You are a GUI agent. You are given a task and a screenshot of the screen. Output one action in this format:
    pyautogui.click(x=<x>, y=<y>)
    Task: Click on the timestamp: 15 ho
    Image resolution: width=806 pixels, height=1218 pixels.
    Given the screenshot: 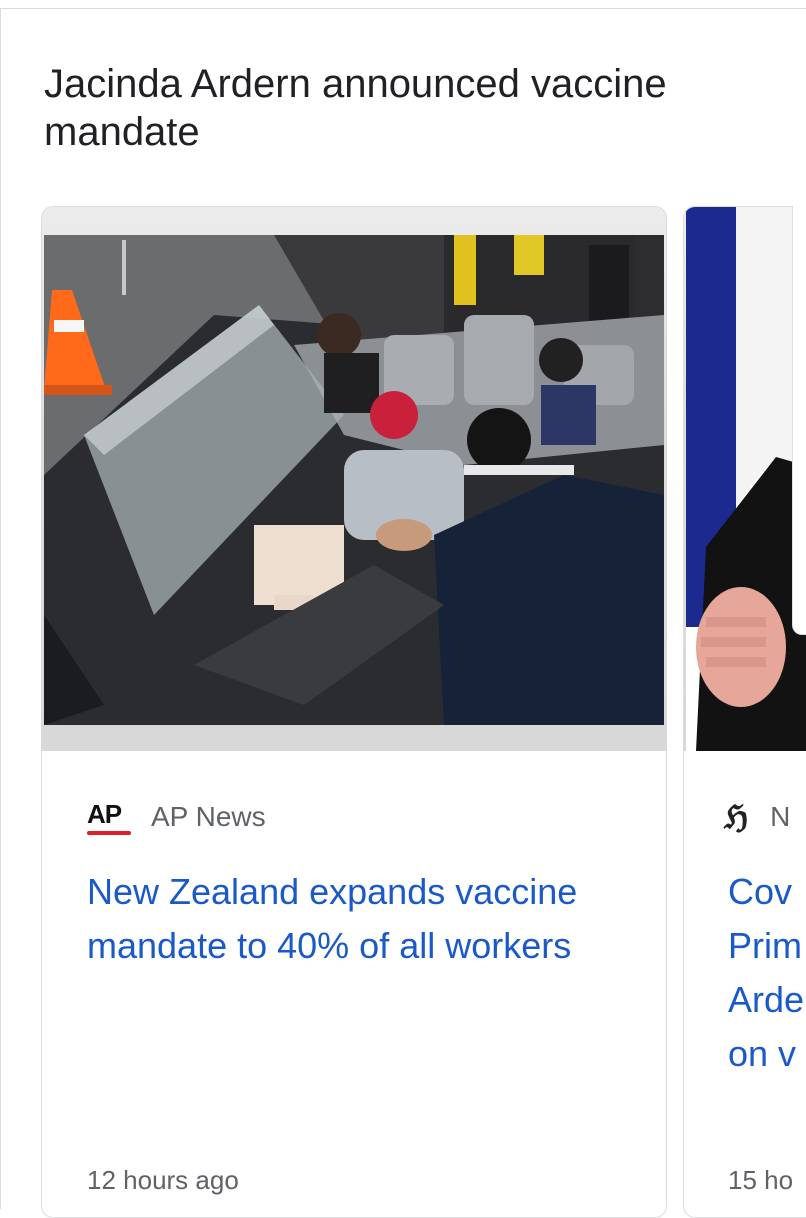 What is the action you would take?
    pyautogui.click(x=761, y=1180)
    